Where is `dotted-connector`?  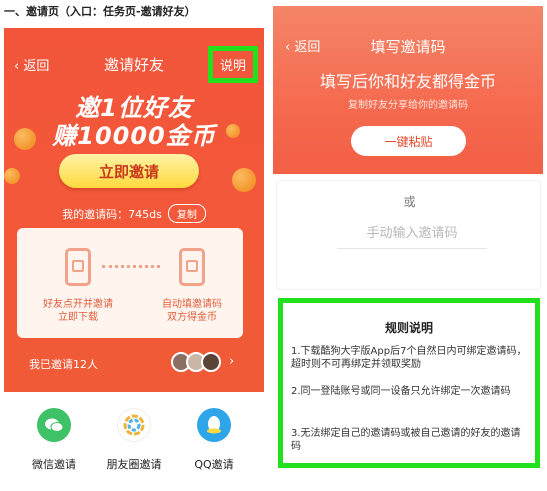
dotted-connector is located at coordinates (131, 266).